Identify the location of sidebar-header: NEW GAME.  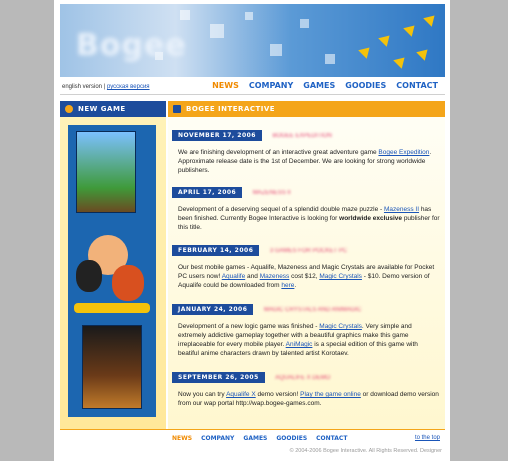
(113, 109).